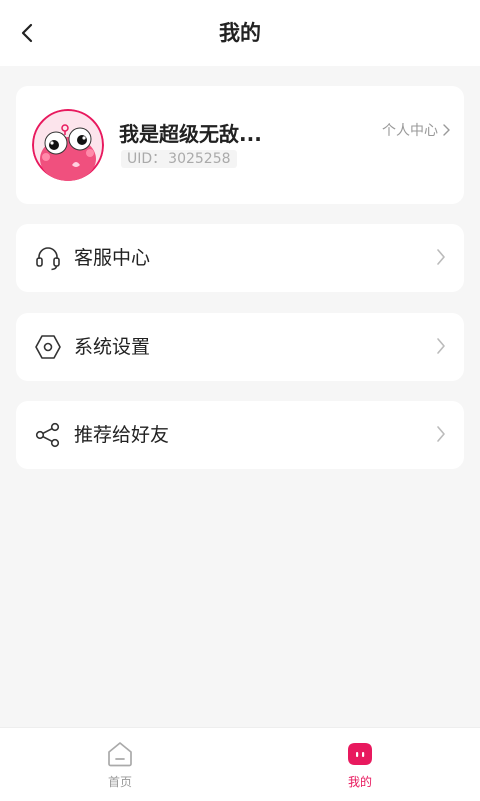  I want to click on bottom-tab-bar: 首页 我的, so click(240, 764).